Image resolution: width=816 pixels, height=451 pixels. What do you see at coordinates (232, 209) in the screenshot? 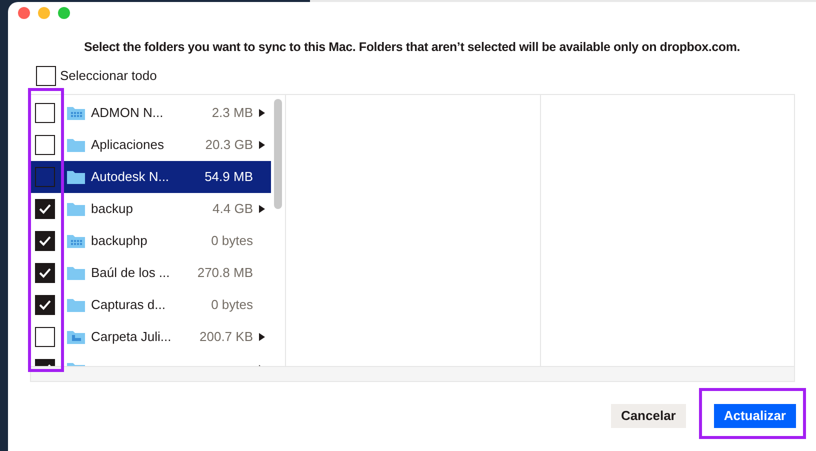
I see `folder-size: 4.4 GB` at bounding box center [232, 209].